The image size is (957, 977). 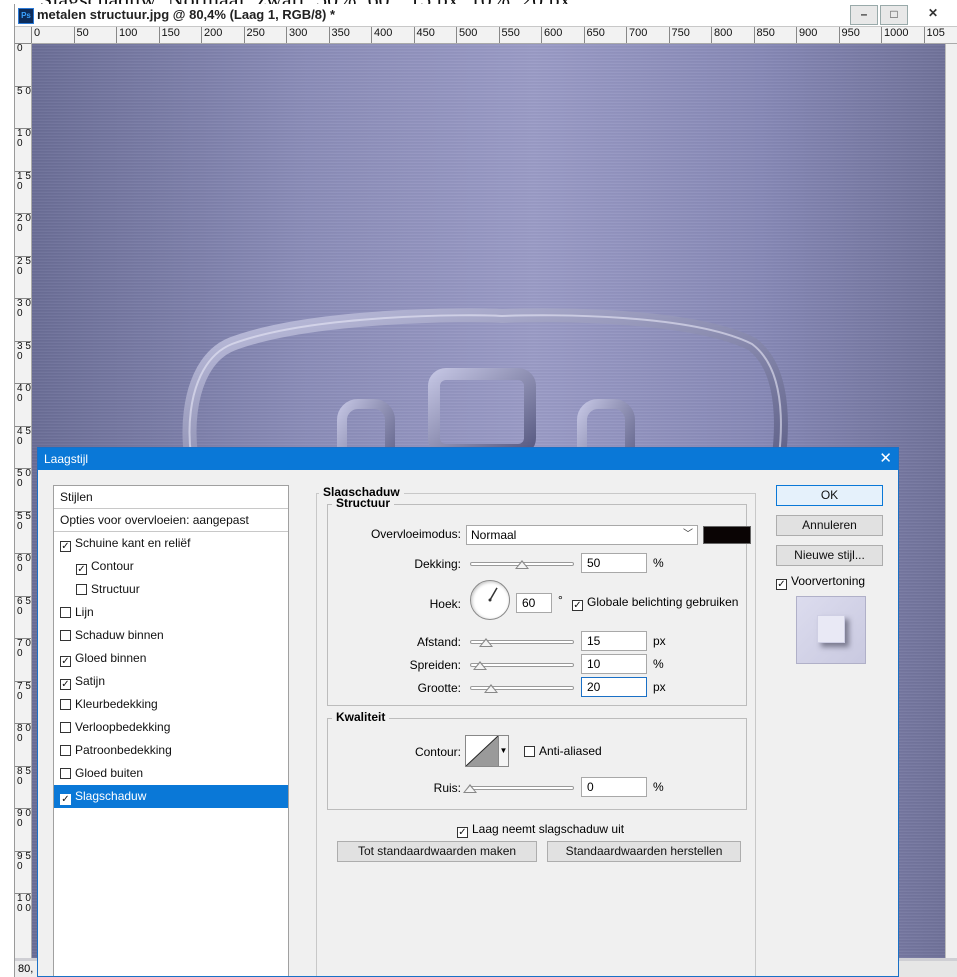 What do you see at coordinates (614, 563) in the screenshot?
I see `opacity-input: 50` at bounding box center [614, 563].